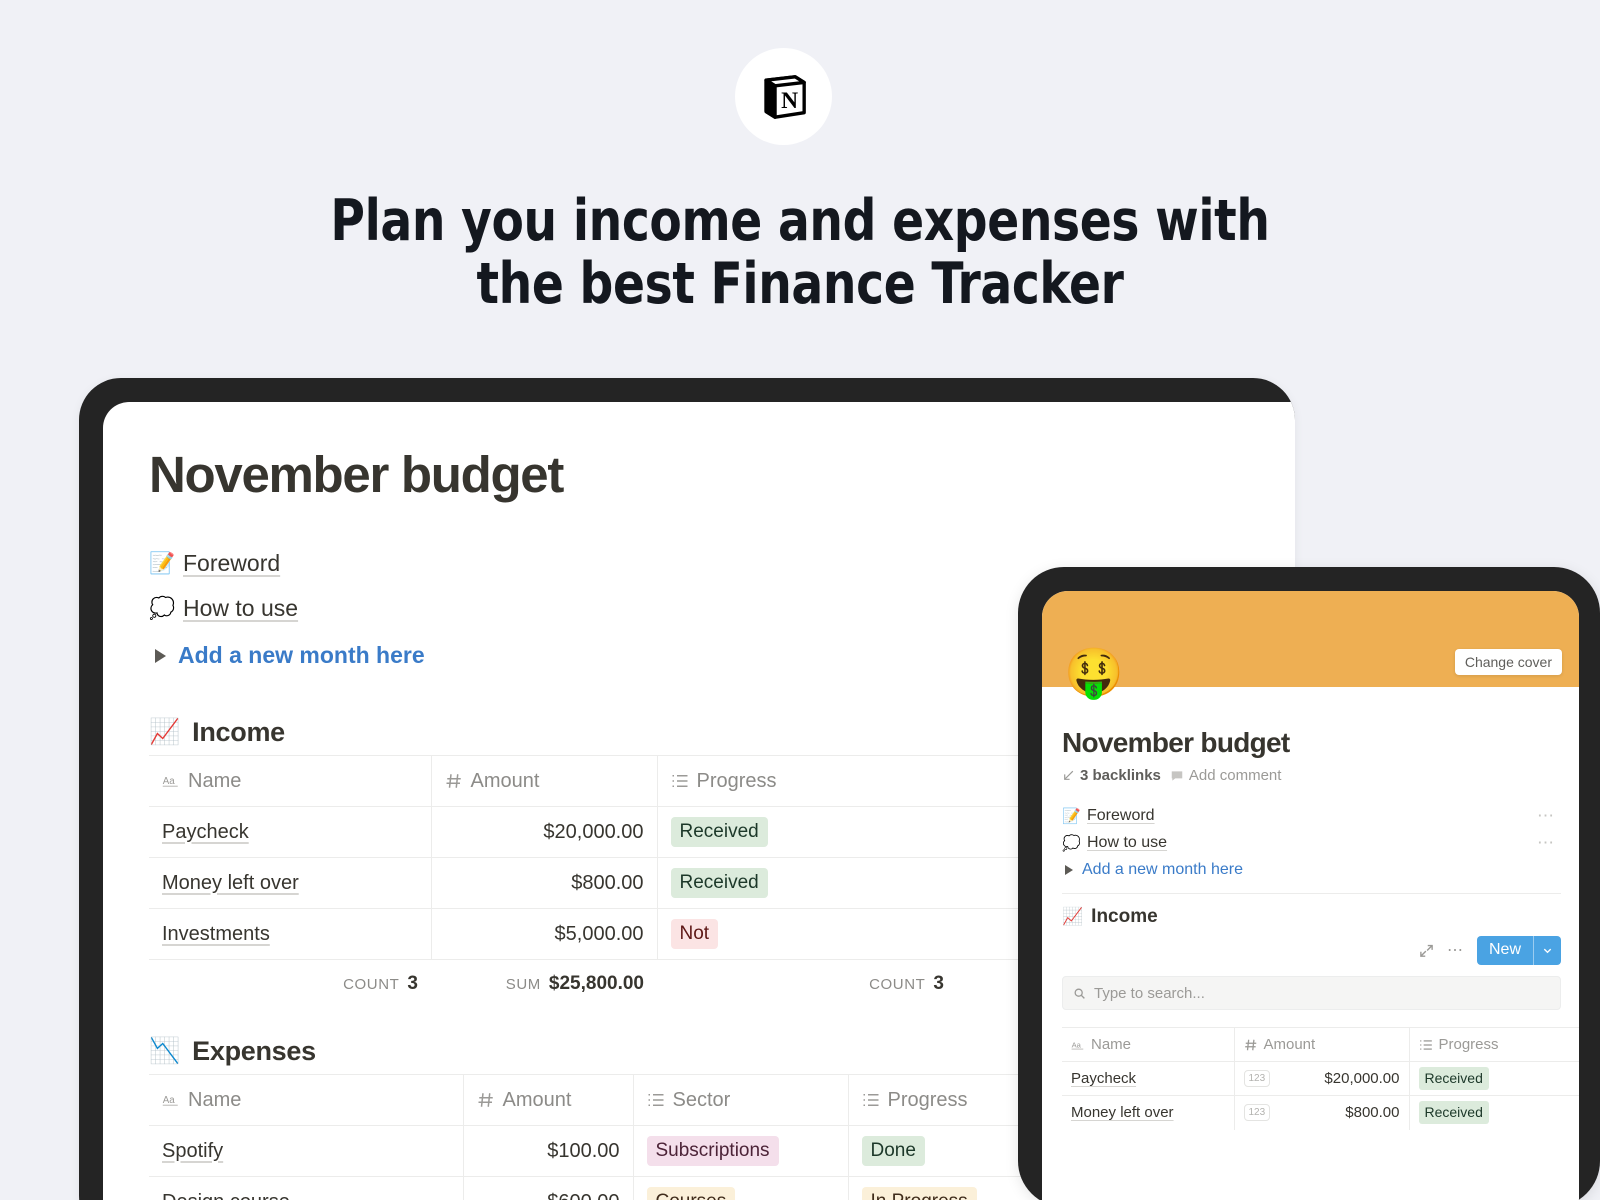 The image size is (1600, 1200). I want to click on chart-decreasing-emoji: 📉, so click(165, 1050).